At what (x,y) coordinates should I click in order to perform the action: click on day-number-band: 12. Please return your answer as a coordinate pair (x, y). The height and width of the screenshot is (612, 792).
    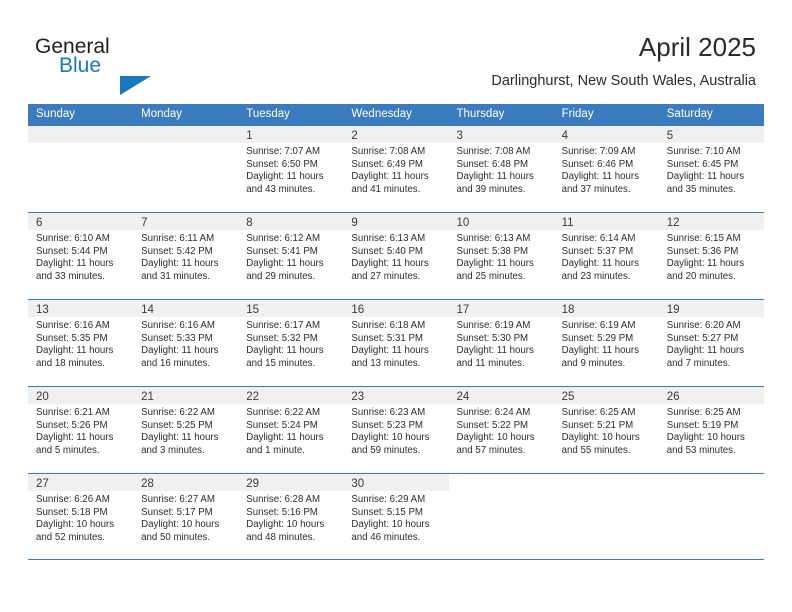
    Looking at the image, I should click on (711, 221).